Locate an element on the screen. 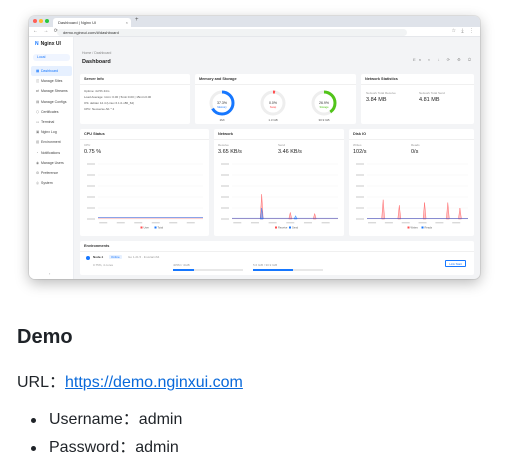 This screenshot has width=512, height=467. sidebar-item-label: Environment is located at coordinates (51, 142).